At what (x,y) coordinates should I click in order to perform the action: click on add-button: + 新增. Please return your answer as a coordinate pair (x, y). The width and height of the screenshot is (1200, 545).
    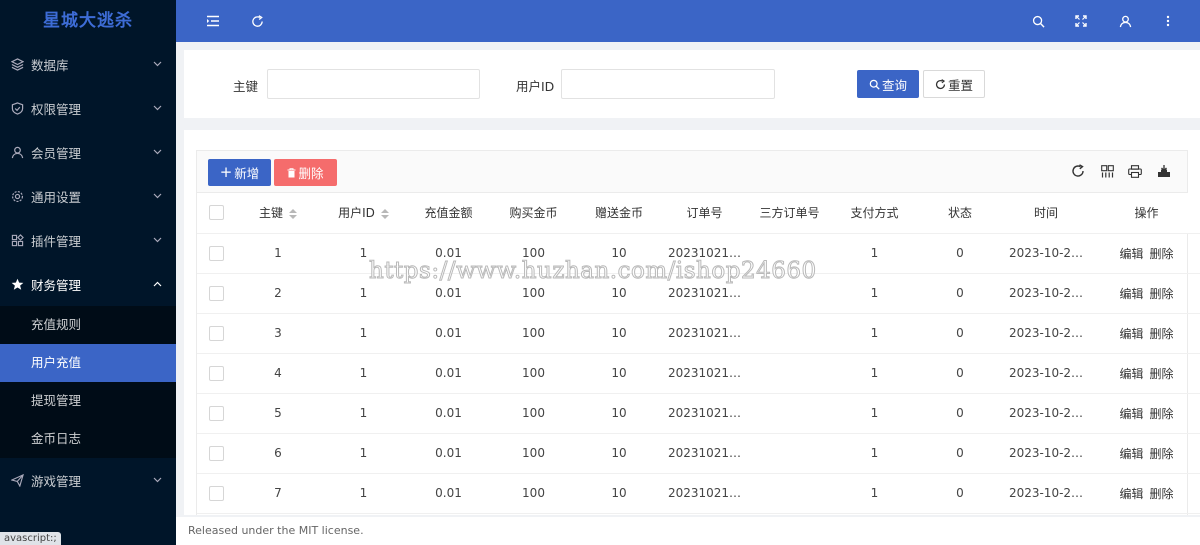
    Looking at the image, I should click on (239, 172).